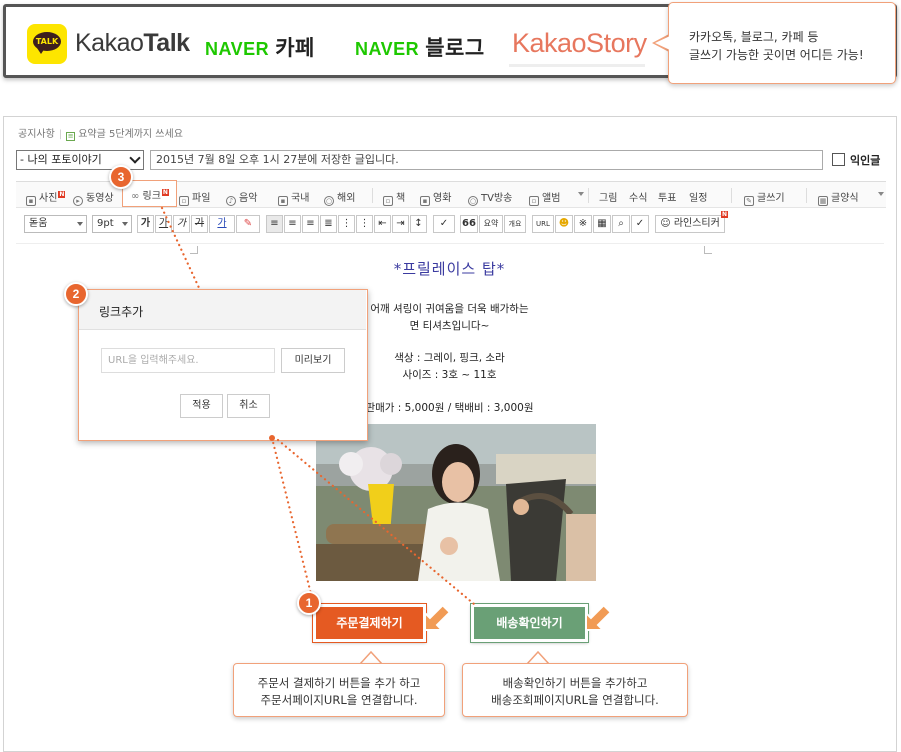  I want to click on toolbar-poll: 투표, so click(667, 196).